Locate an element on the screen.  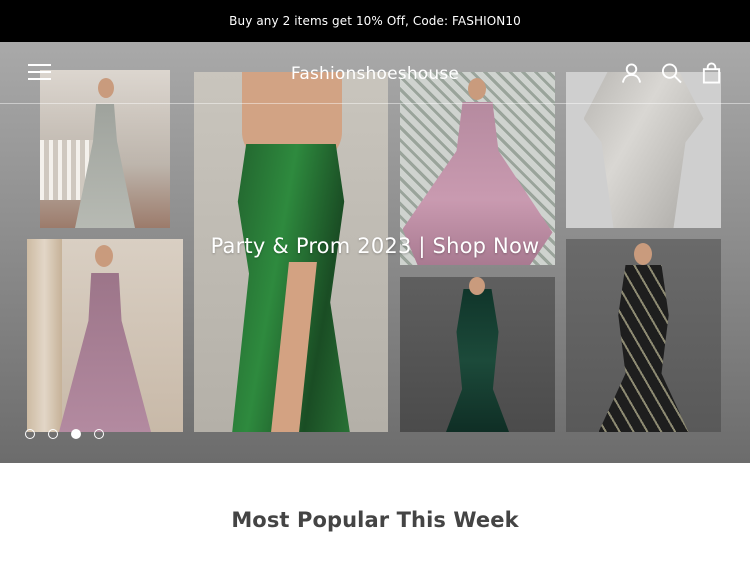
section-title: Most Popular This Week is located at coordinates (375, 520).